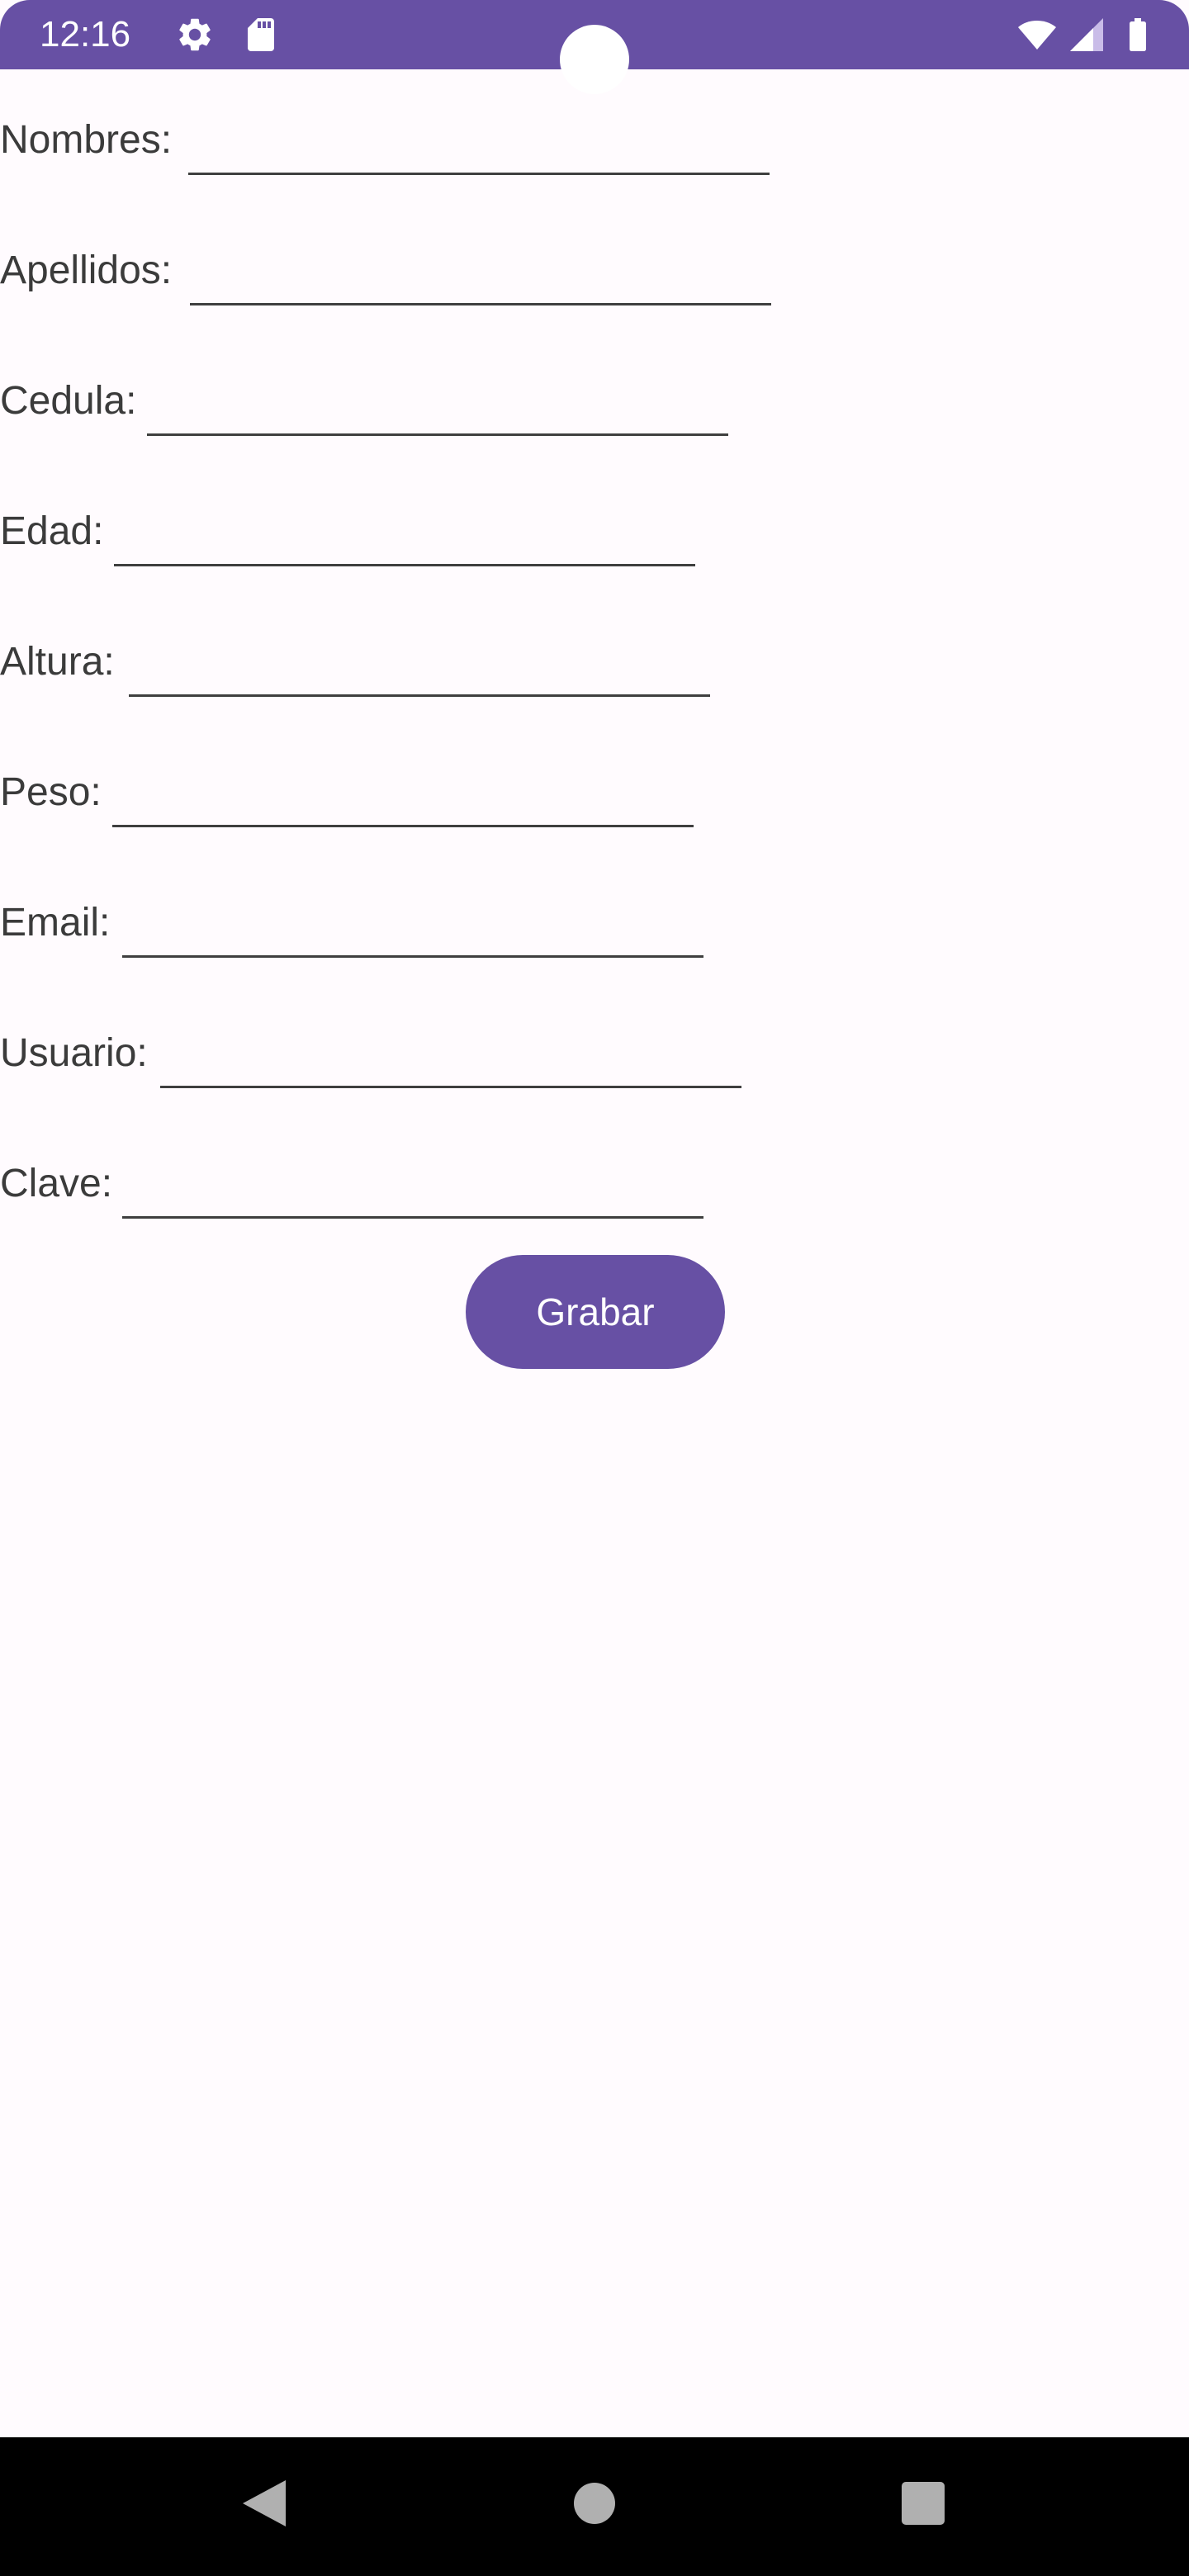 This screenshot has width=1189, height=2576. Describe the element at coordinates (923, 2503) in the screenshot. I see `recents-icon` at that location.